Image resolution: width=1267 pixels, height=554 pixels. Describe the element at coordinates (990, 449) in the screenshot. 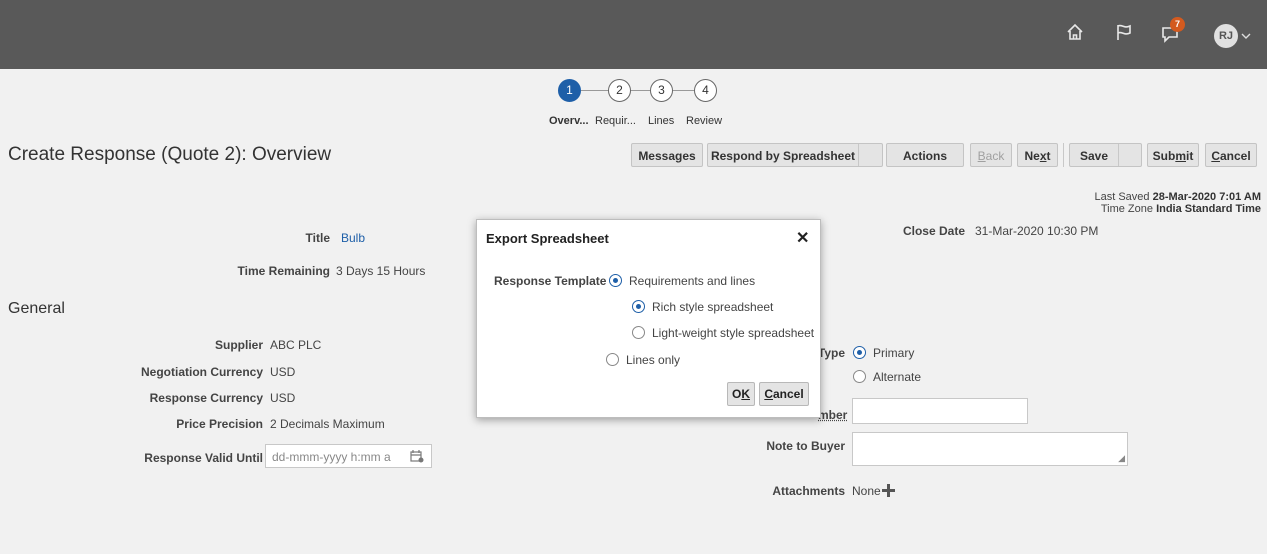

I see `note-to-buyer-textarea: ◢` at that location.